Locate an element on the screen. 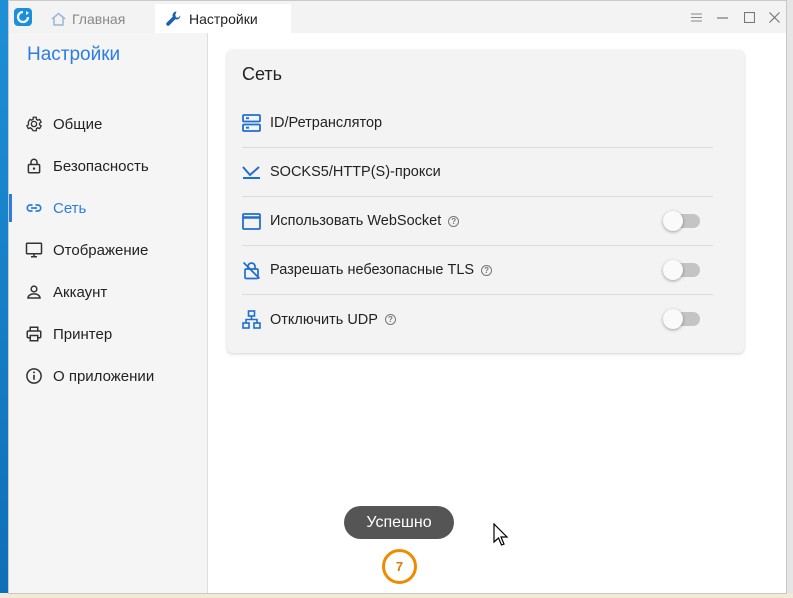 The height and width of the screenshot is (598, 793). sidebar-item-printer: Принтер is located at coordinates (108, 334).